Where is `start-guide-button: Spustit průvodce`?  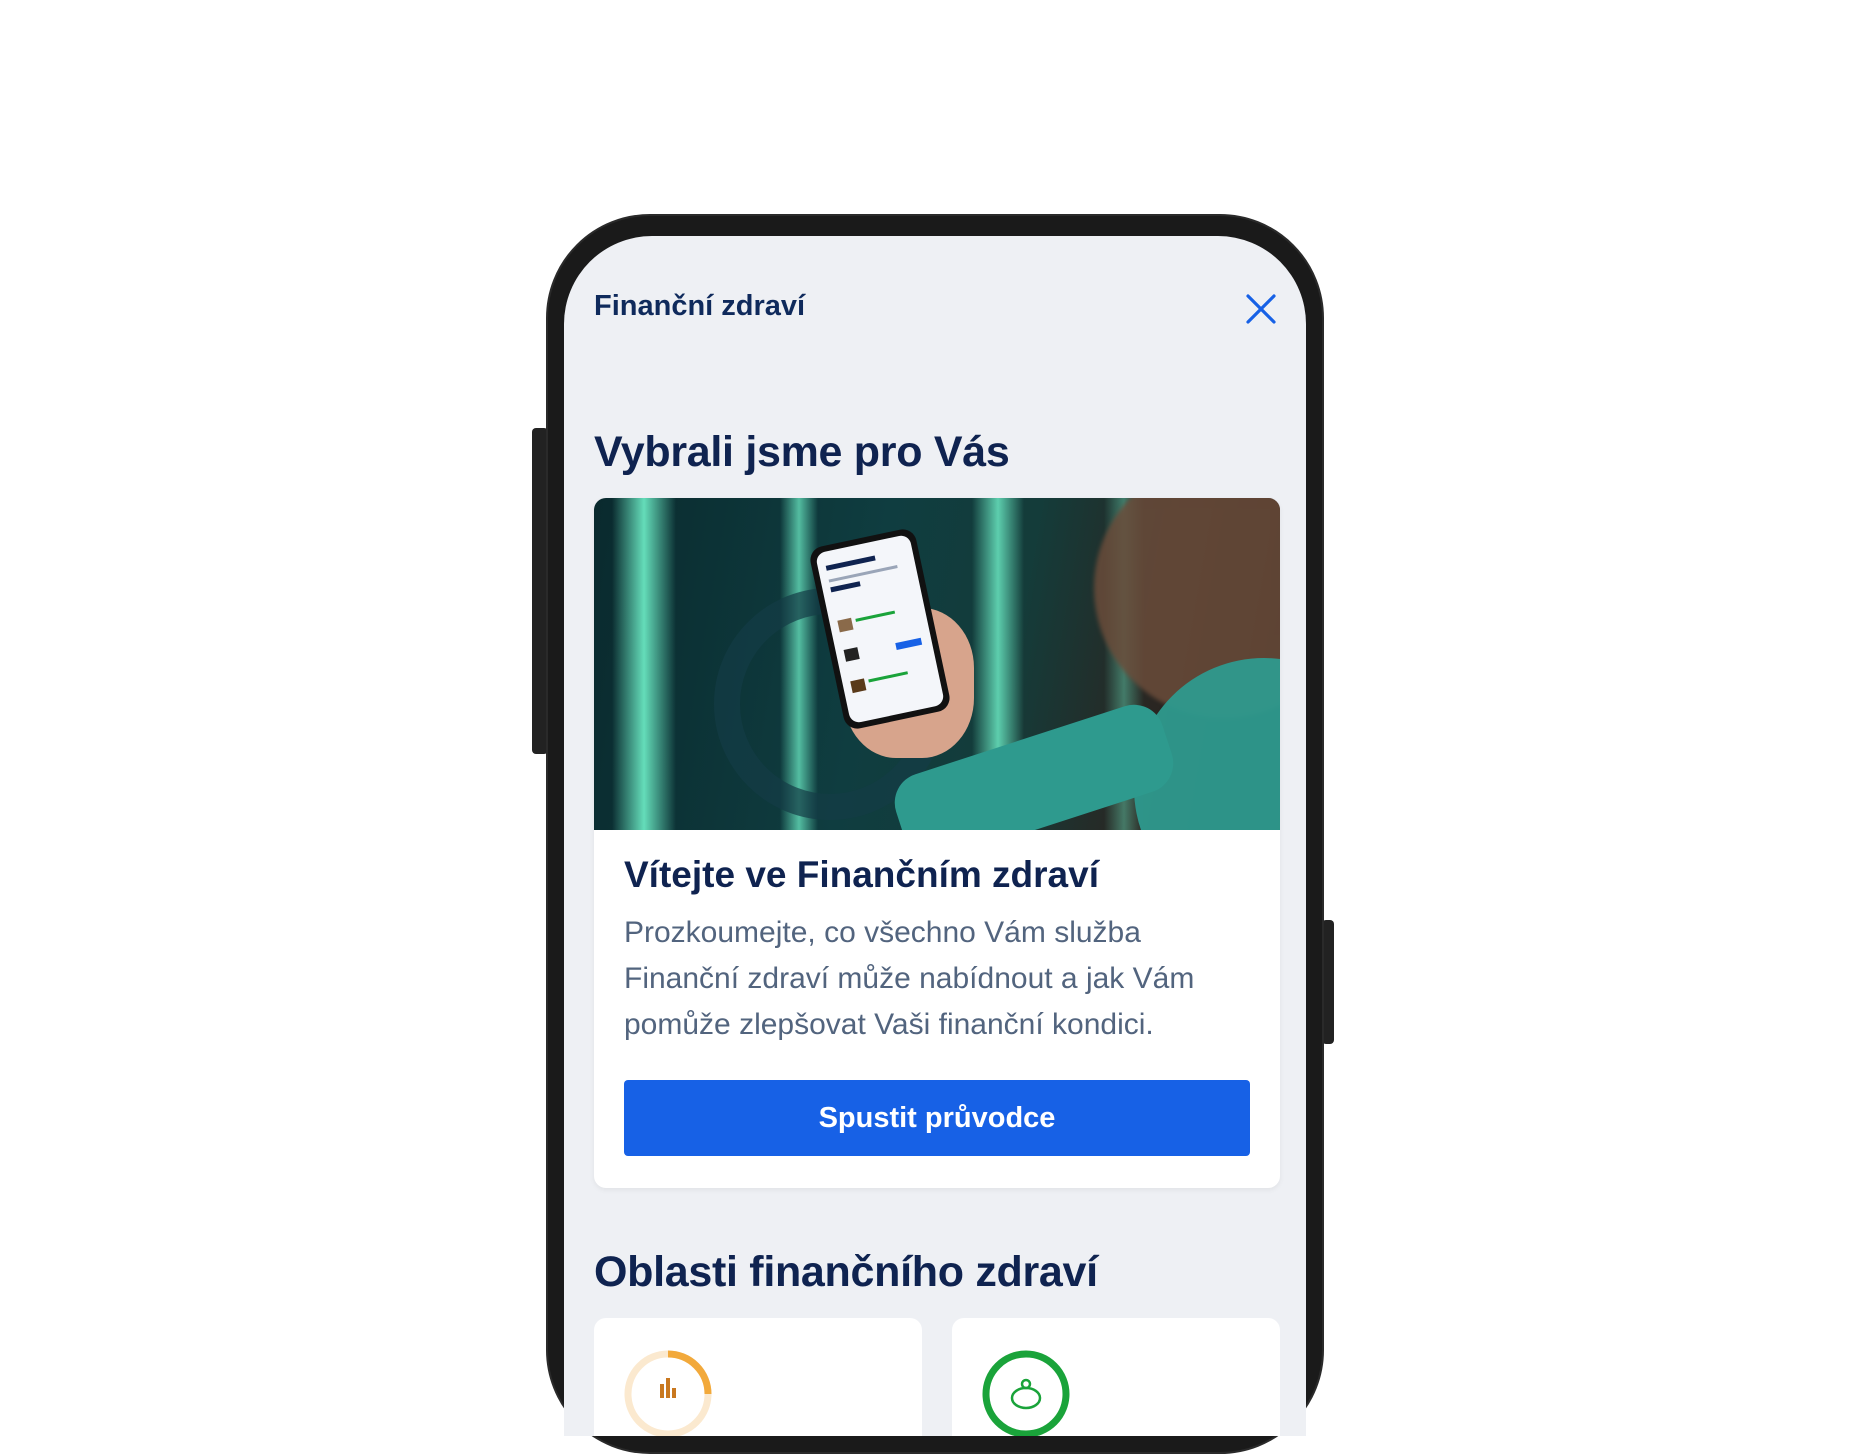 start-guide-button: Spustit průvodce is located at coordinates (937, 1118).